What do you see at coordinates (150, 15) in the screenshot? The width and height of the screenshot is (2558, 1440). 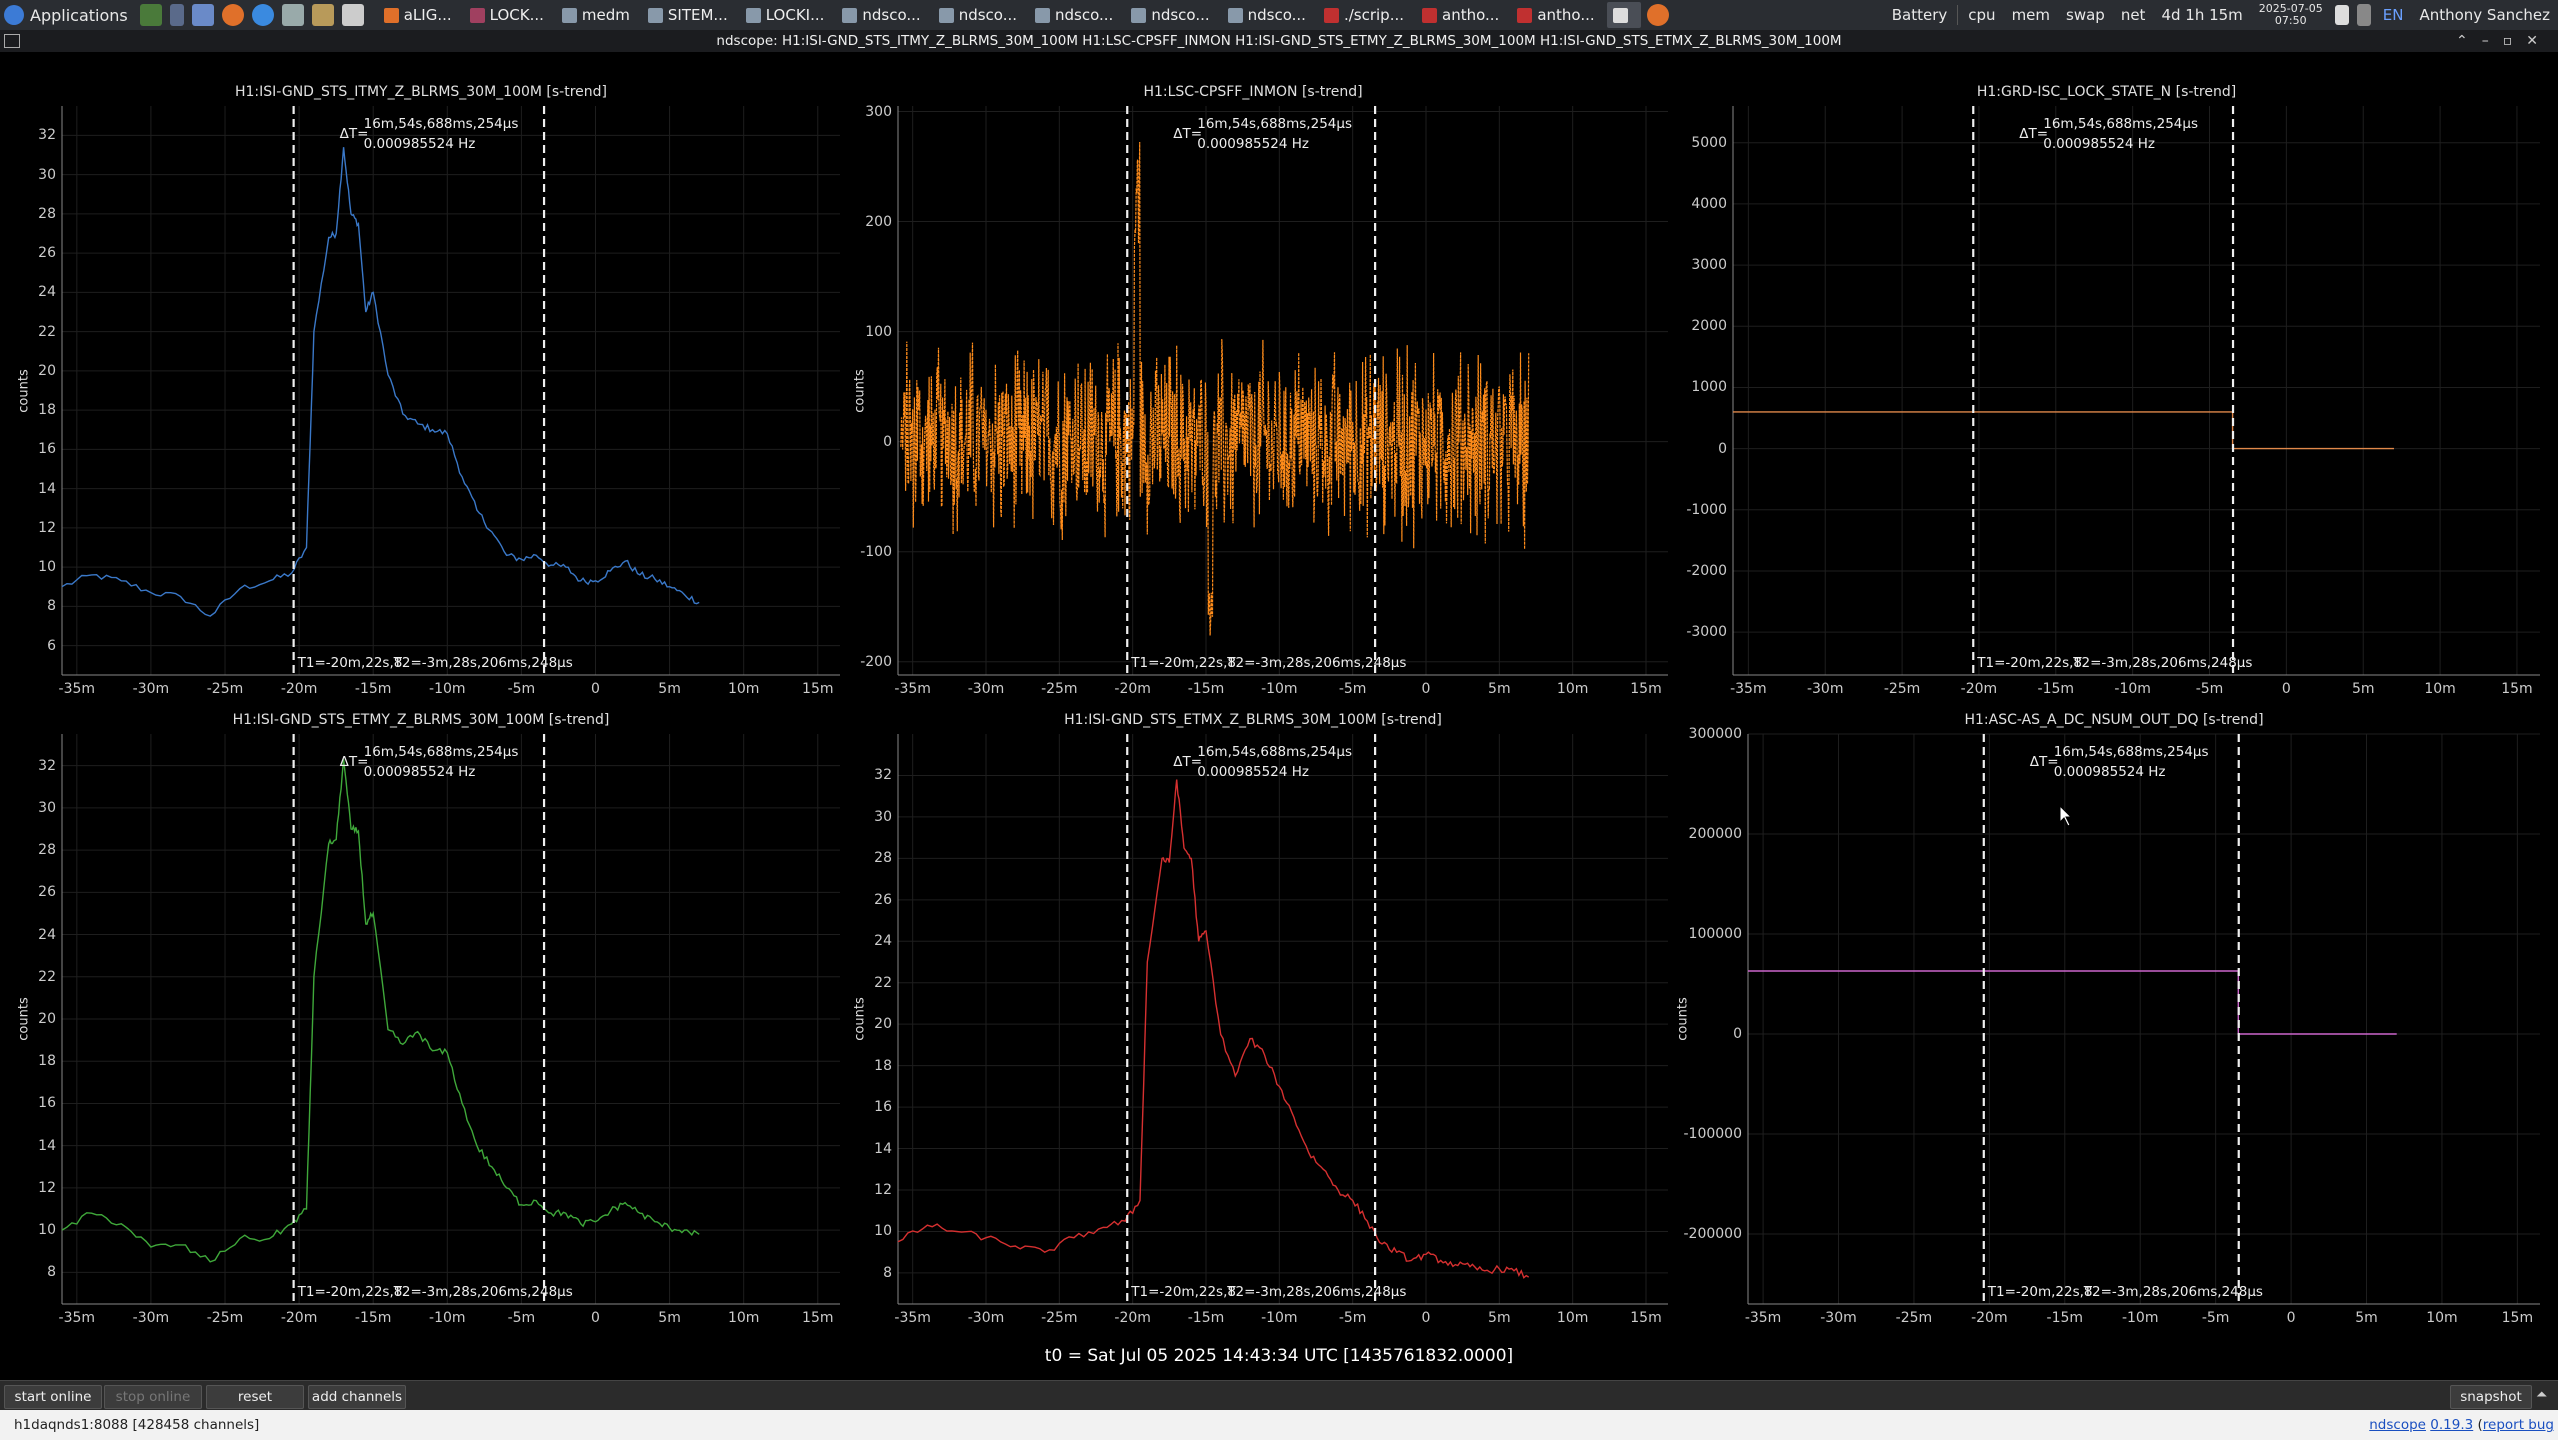 I see `terminal-launcher-icon` at bounding box center [150, 15].